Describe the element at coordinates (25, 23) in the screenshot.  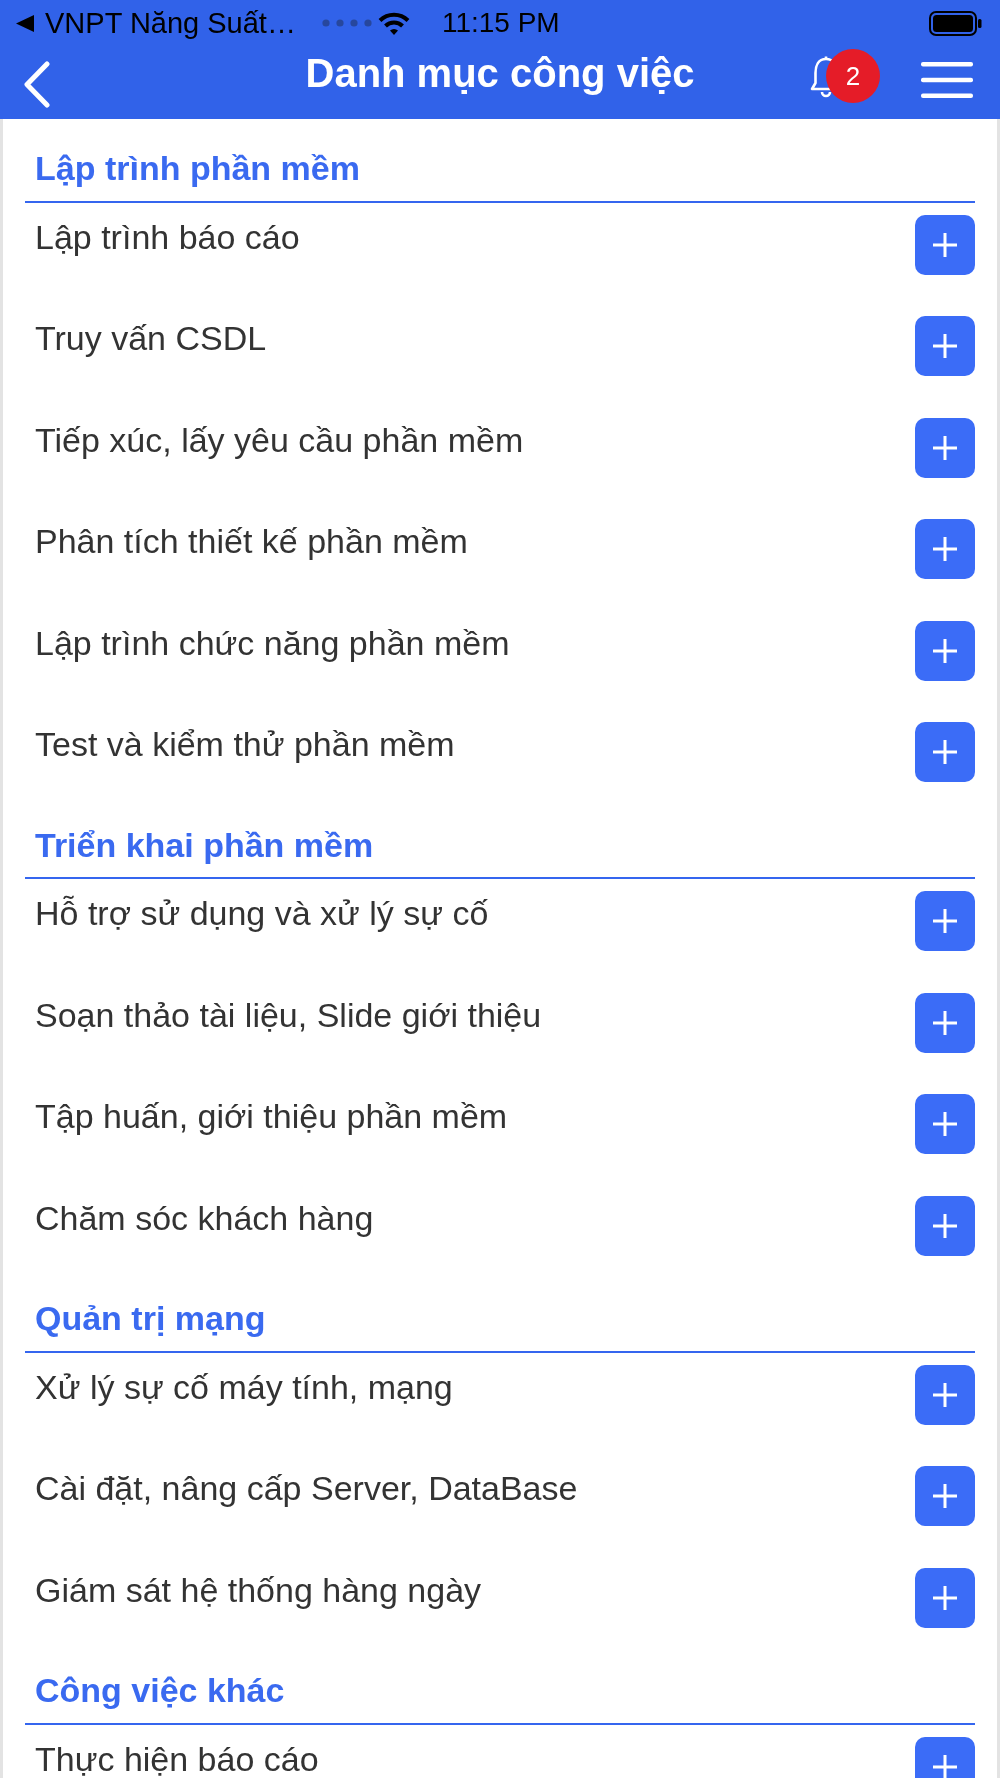
I see `caret-left-icon` at that location.